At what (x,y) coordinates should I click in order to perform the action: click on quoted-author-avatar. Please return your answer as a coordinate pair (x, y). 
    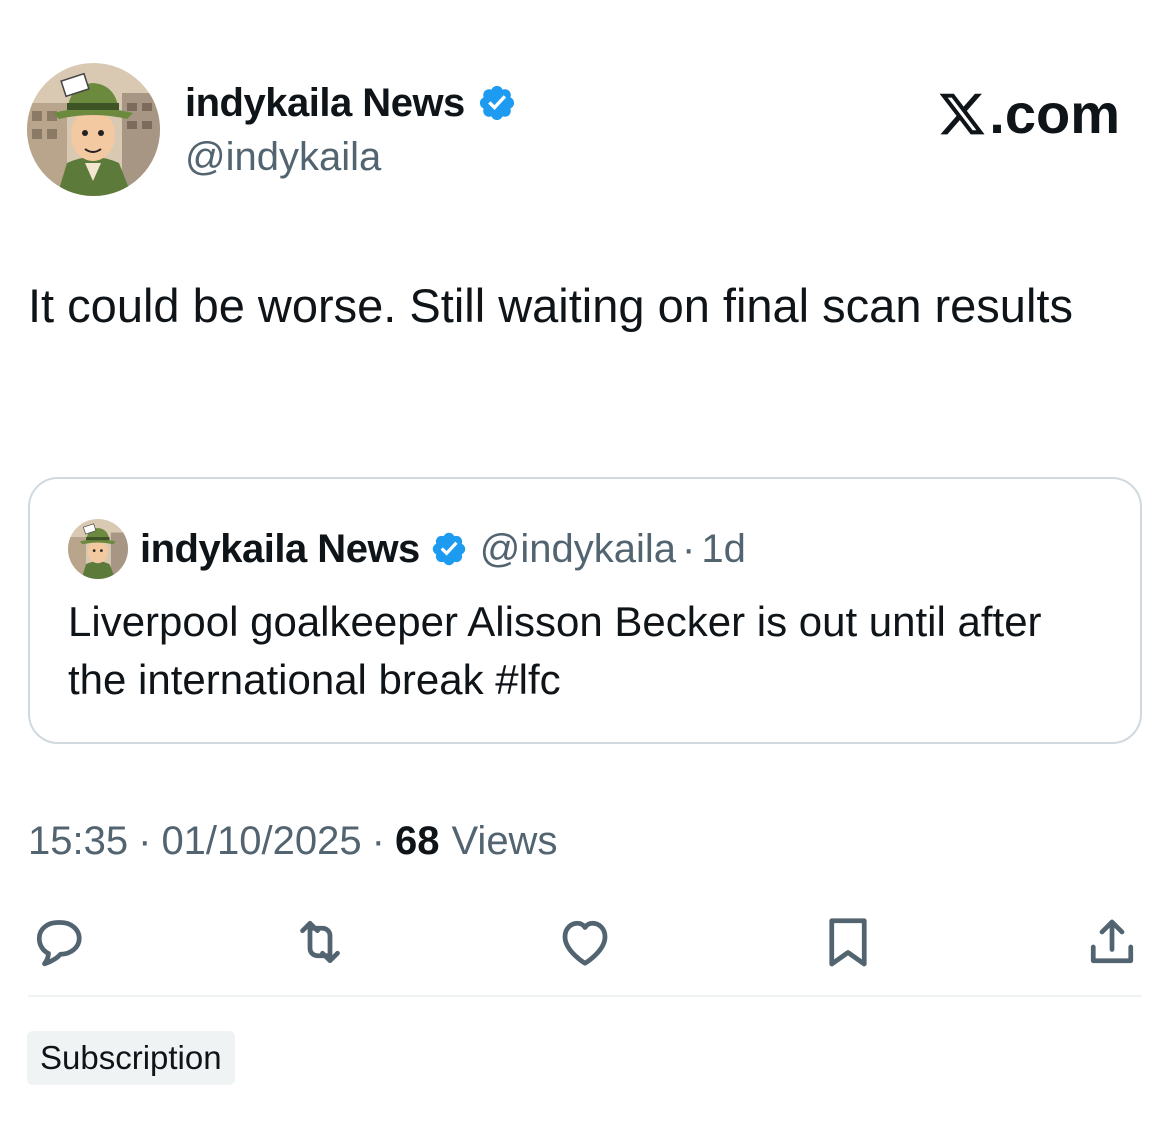
    Looking at the image, I should click on (98, 549).